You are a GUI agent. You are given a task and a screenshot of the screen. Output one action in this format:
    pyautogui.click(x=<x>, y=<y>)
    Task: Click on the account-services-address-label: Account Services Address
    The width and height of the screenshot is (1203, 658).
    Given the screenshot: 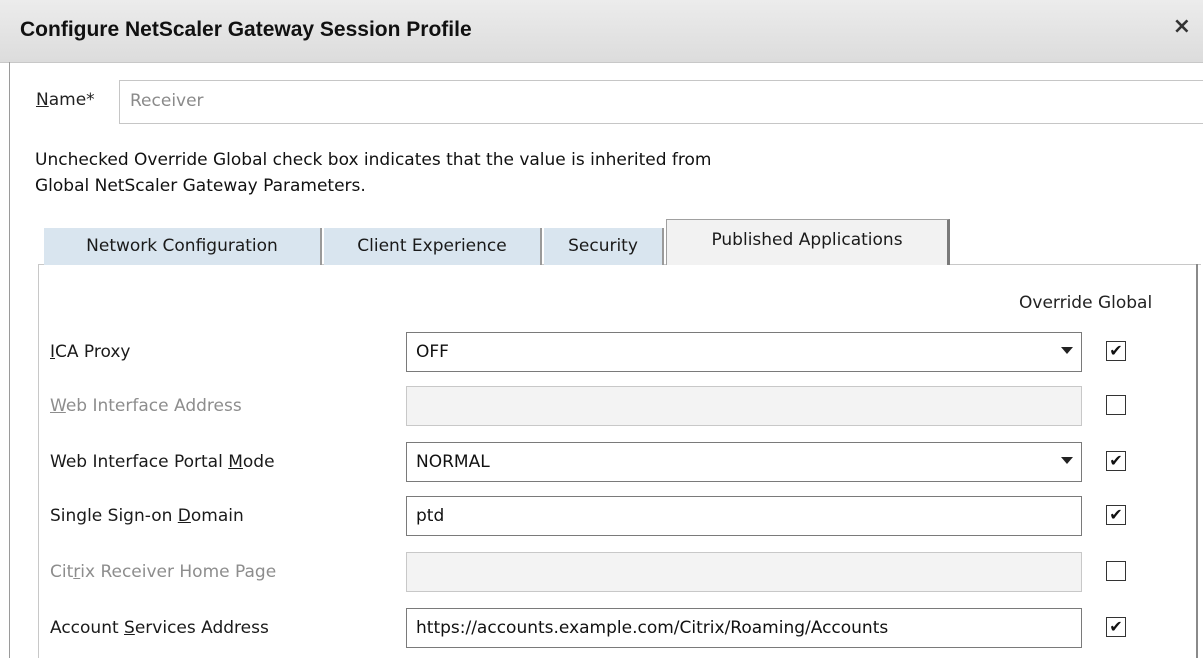 What is the action you would take?
    pyautogui.click(x=159, y=628)
    